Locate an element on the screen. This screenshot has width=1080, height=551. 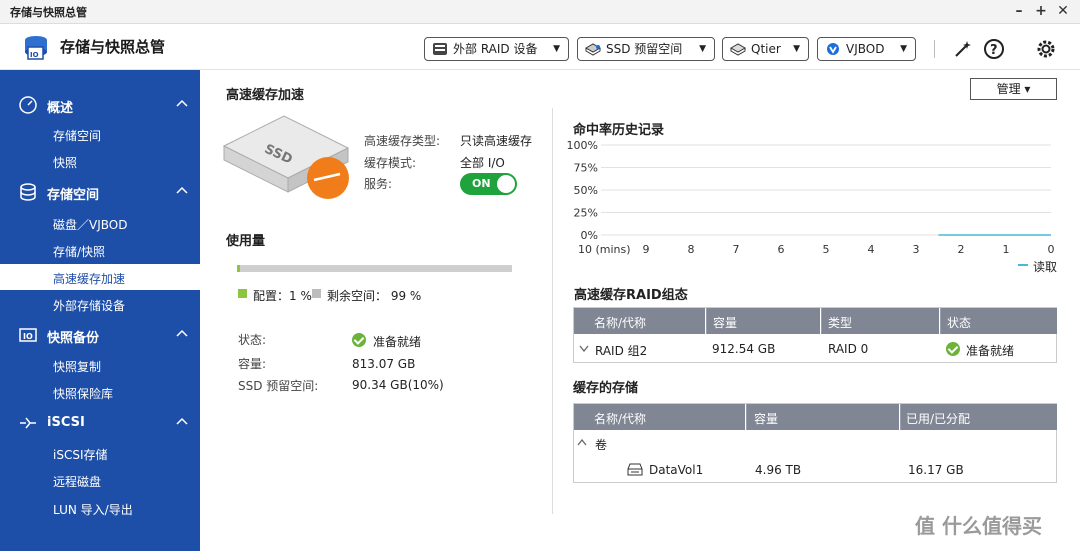
sidebar-section-storage: 存储空间 is located at coordinates (100, 192).